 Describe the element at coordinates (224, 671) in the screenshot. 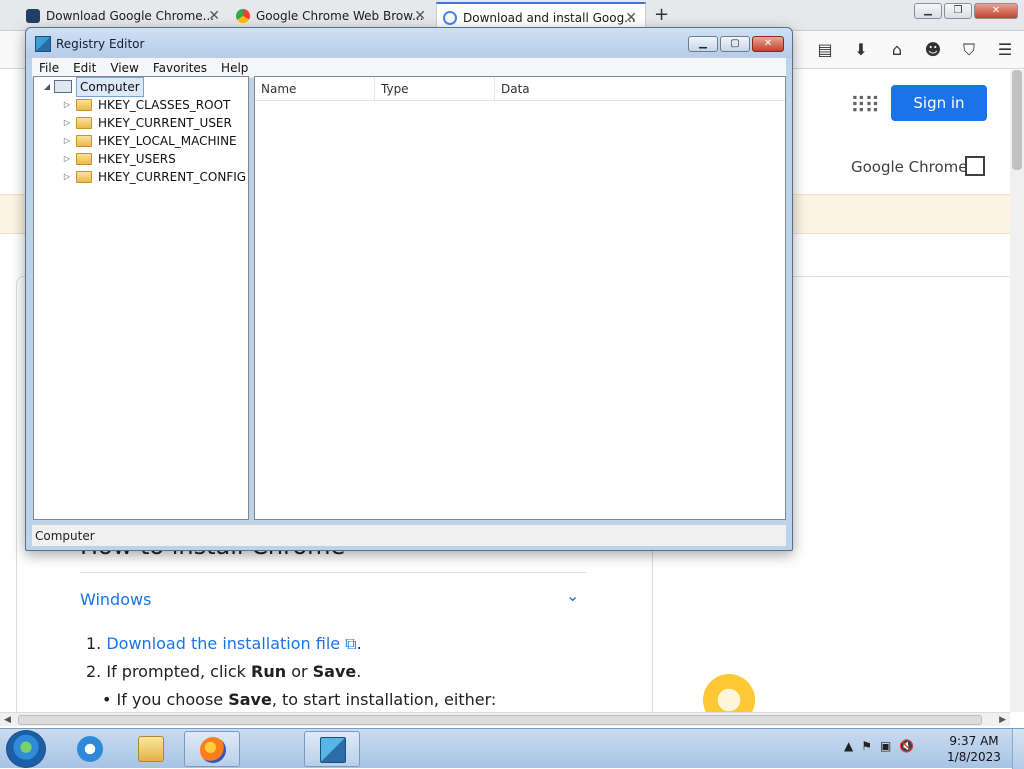

I see `list-item: 2. If prompted, click Run or Save.` at that location.